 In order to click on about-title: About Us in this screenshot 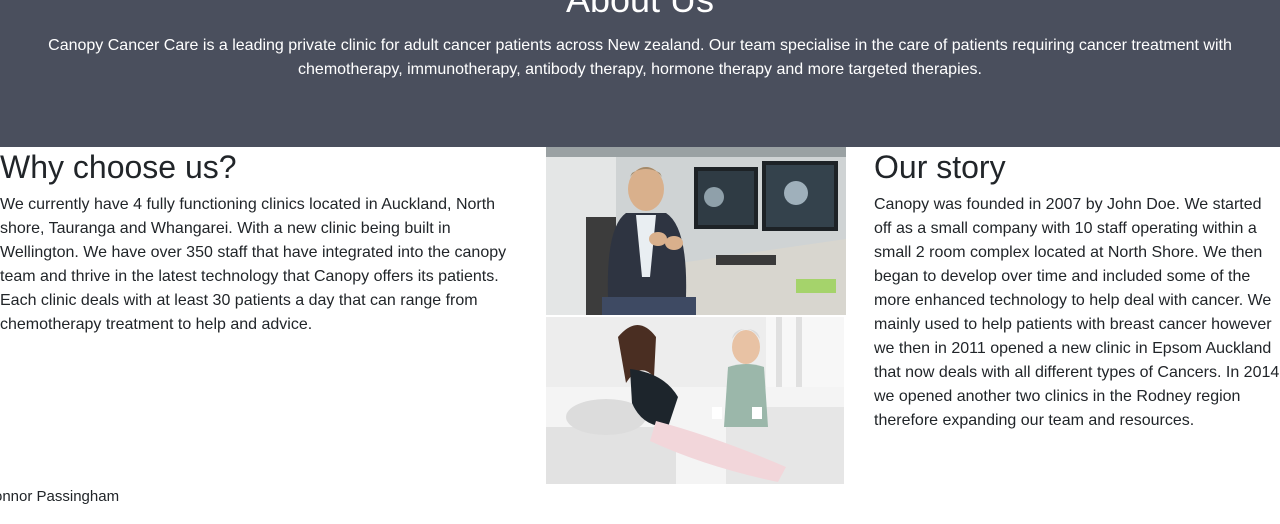, I will do `click(640, 10)`.